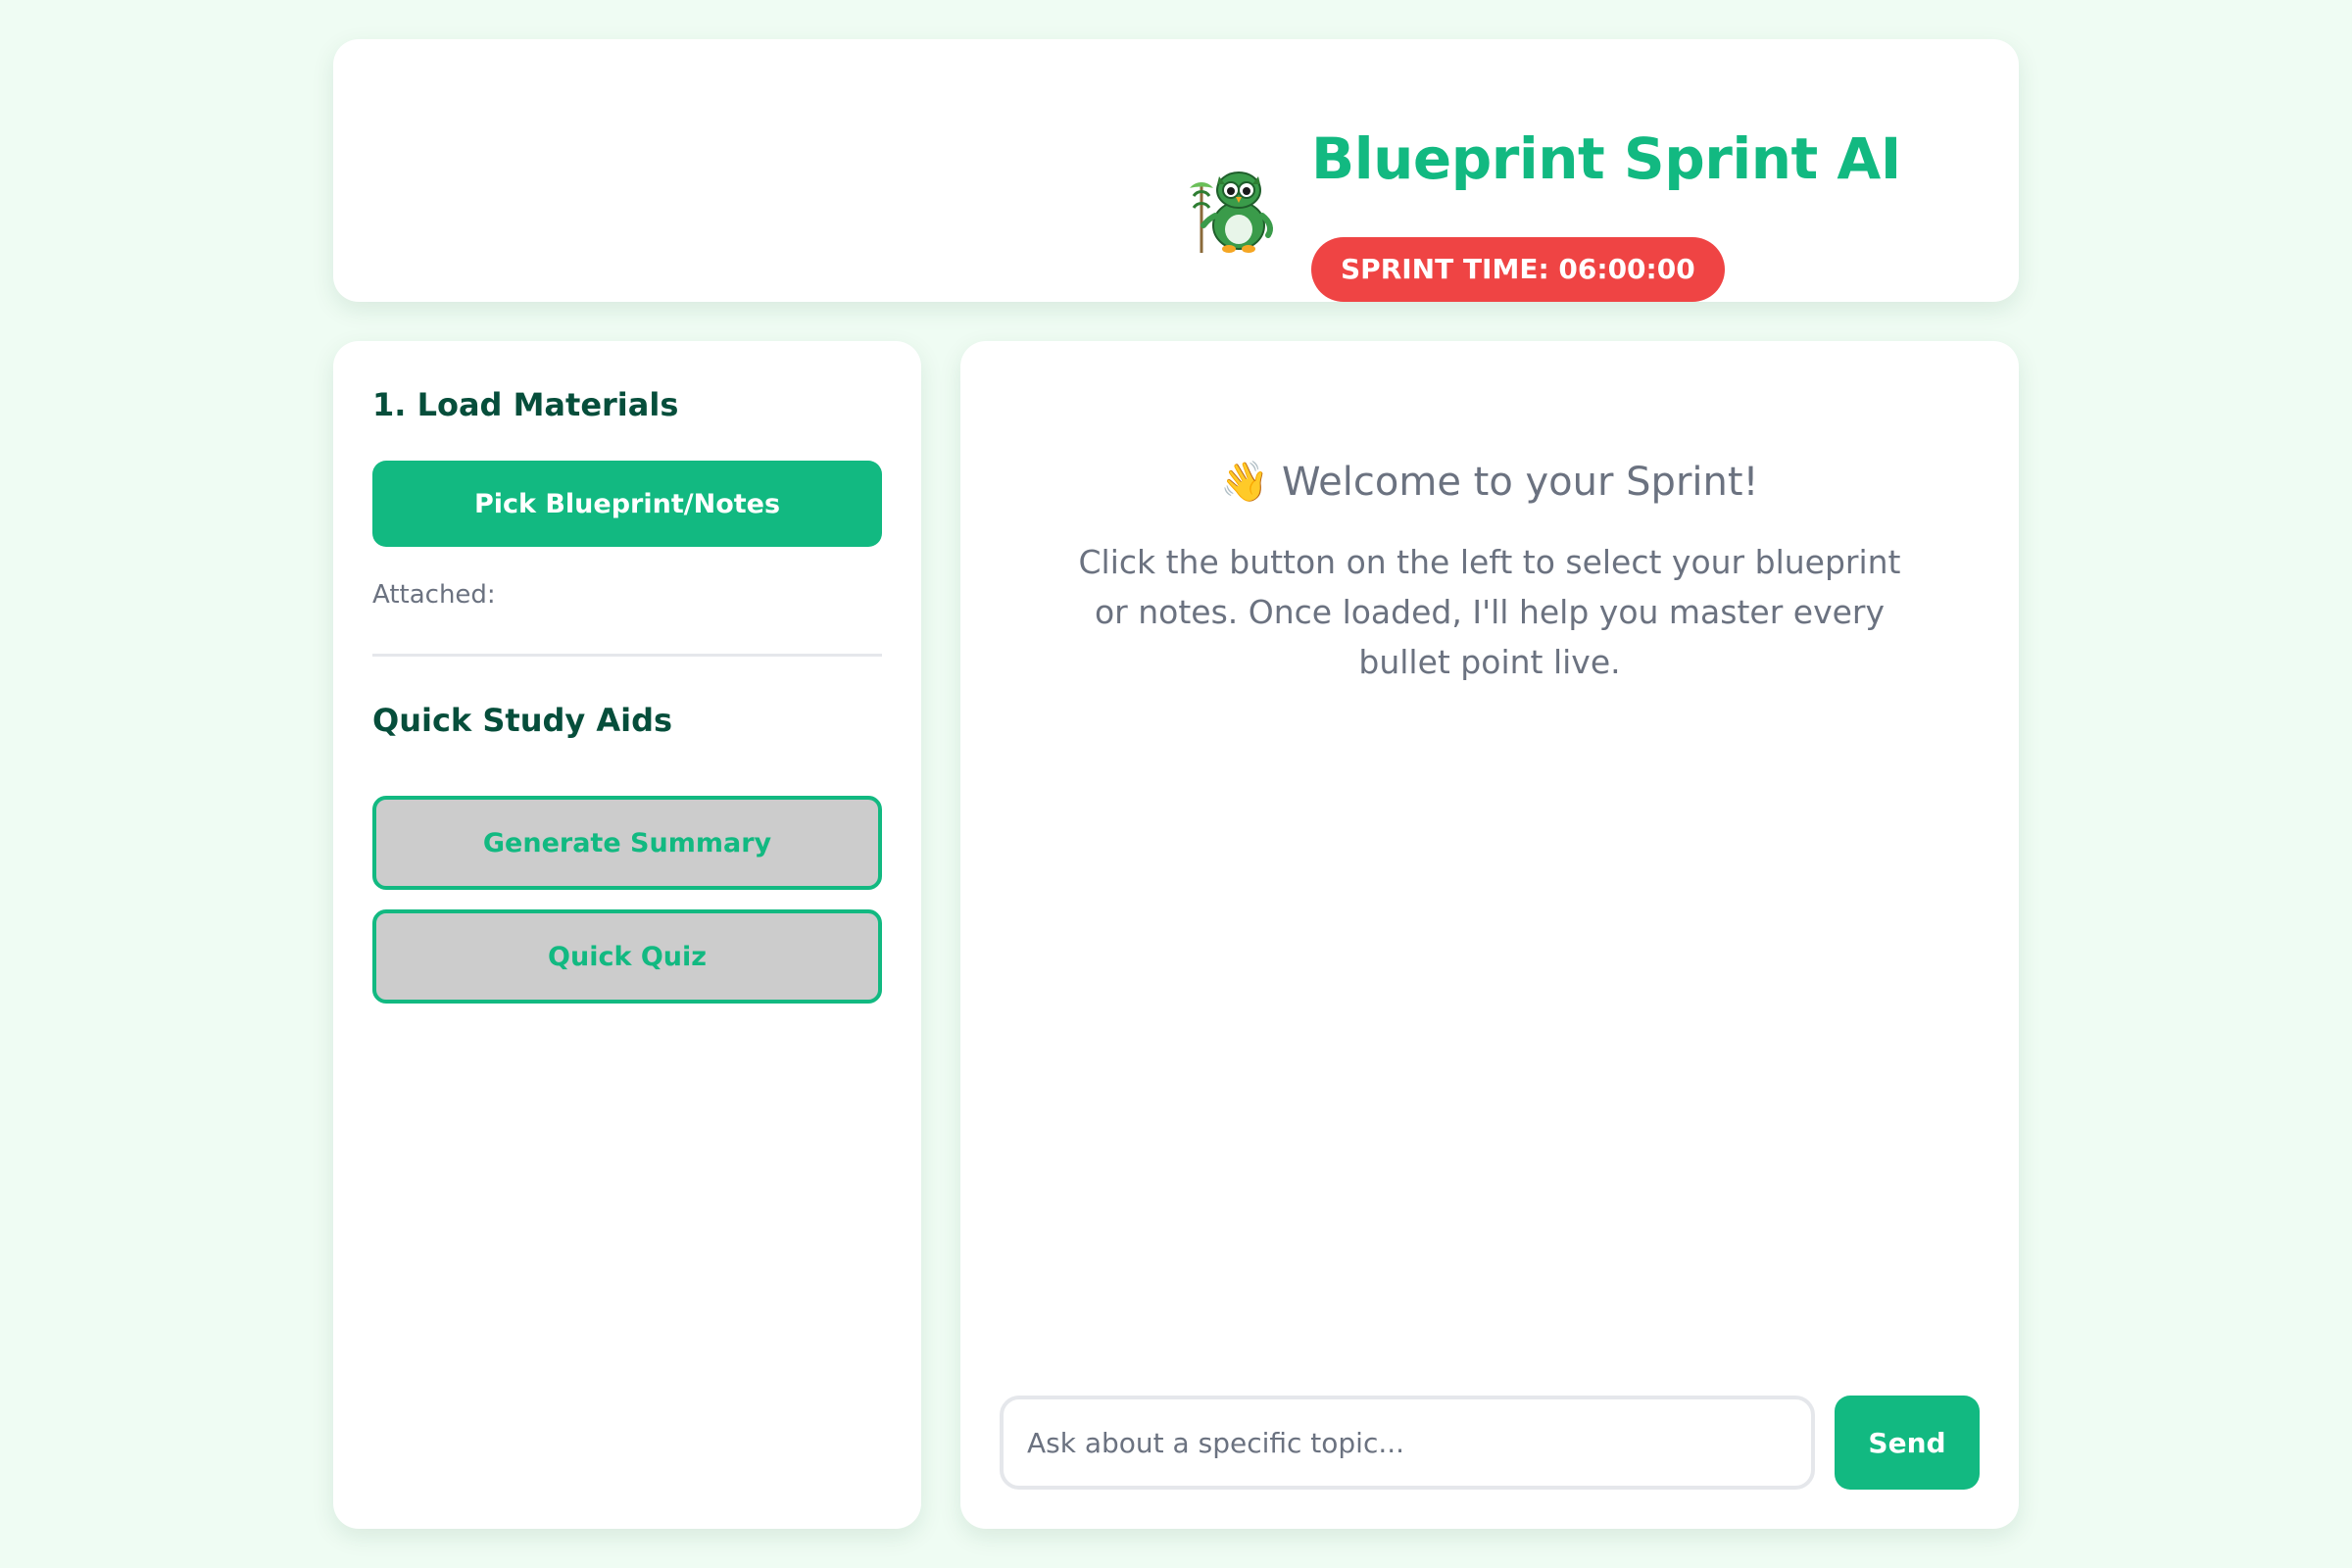 The width and height of the screenshot is (2352, 1568). What do you see at coordinates (627, 843) in the screenshot?
I see `generate-summary-button: Generate Summary` at bounding box center [627, 843].